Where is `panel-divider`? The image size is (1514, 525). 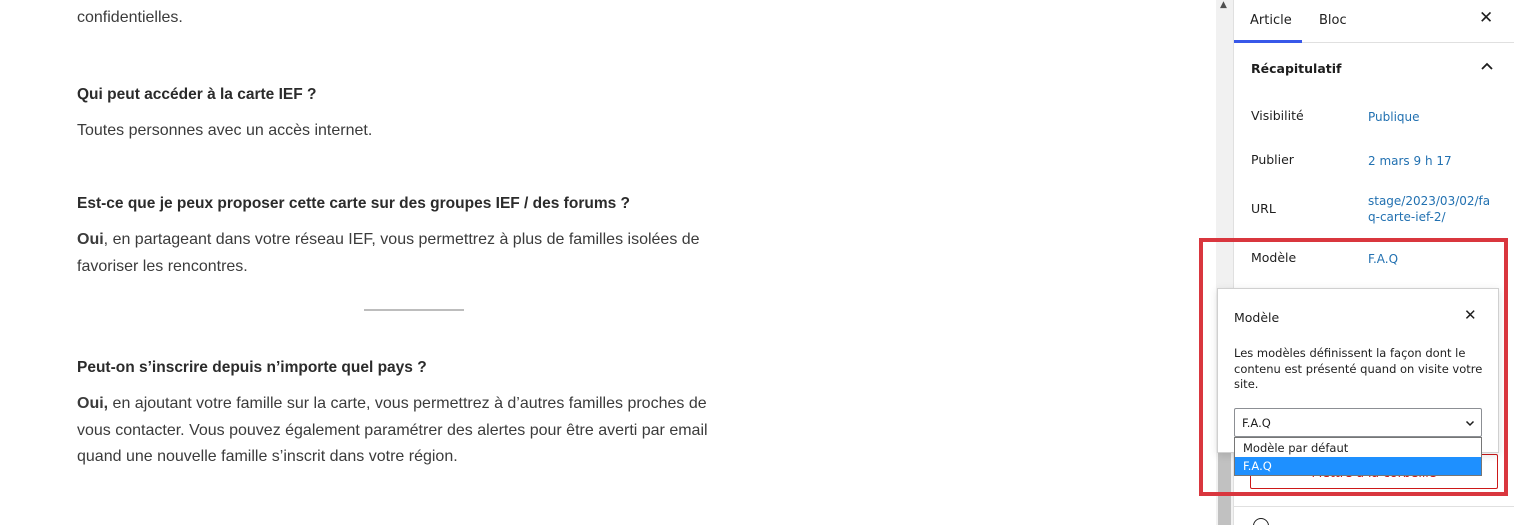 panel-divider is located at coordinates (1374, 506).